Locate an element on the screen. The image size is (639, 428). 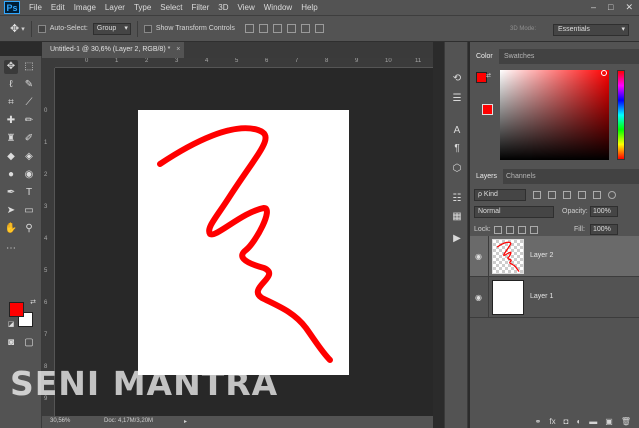
eraser-tool-icon: ◆ is located at coordinates (11, 157).